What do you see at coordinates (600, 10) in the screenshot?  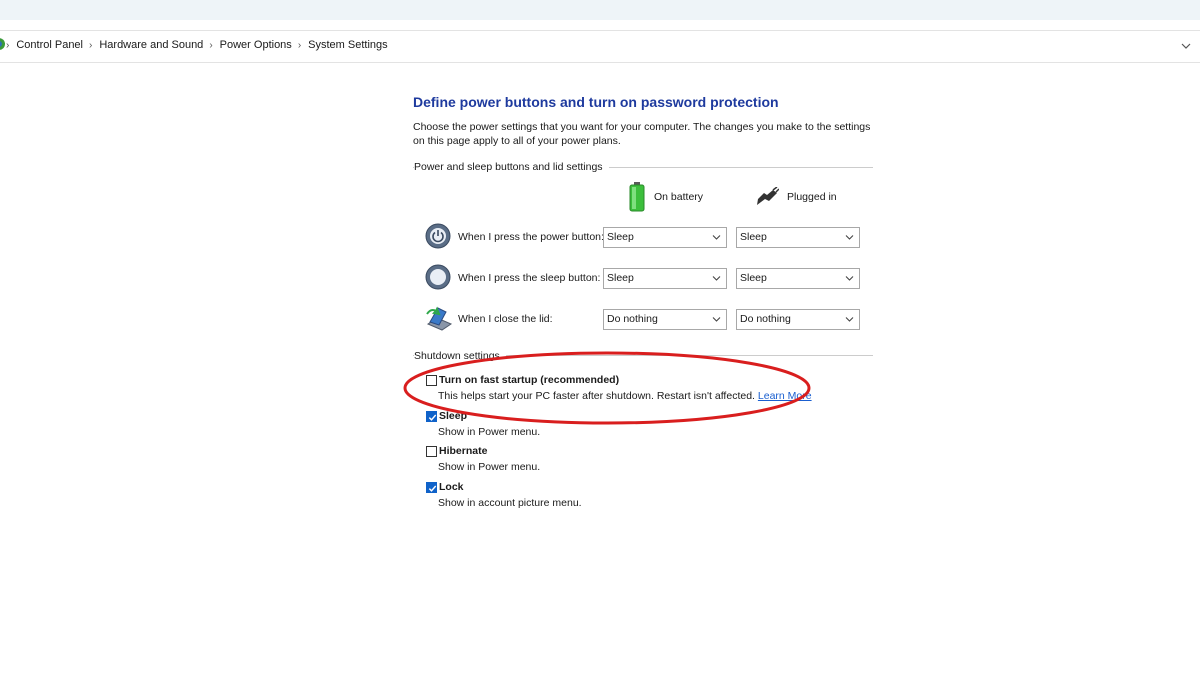 I see `window-top-strip` at bounding box center [600, 10].